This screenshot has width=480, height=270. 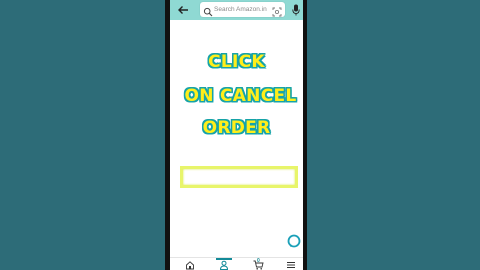 What do you see at coordinates (236, 62) in the screenshot?
I see `callout-line-click: CLICK` at bounding box center [236, 62].